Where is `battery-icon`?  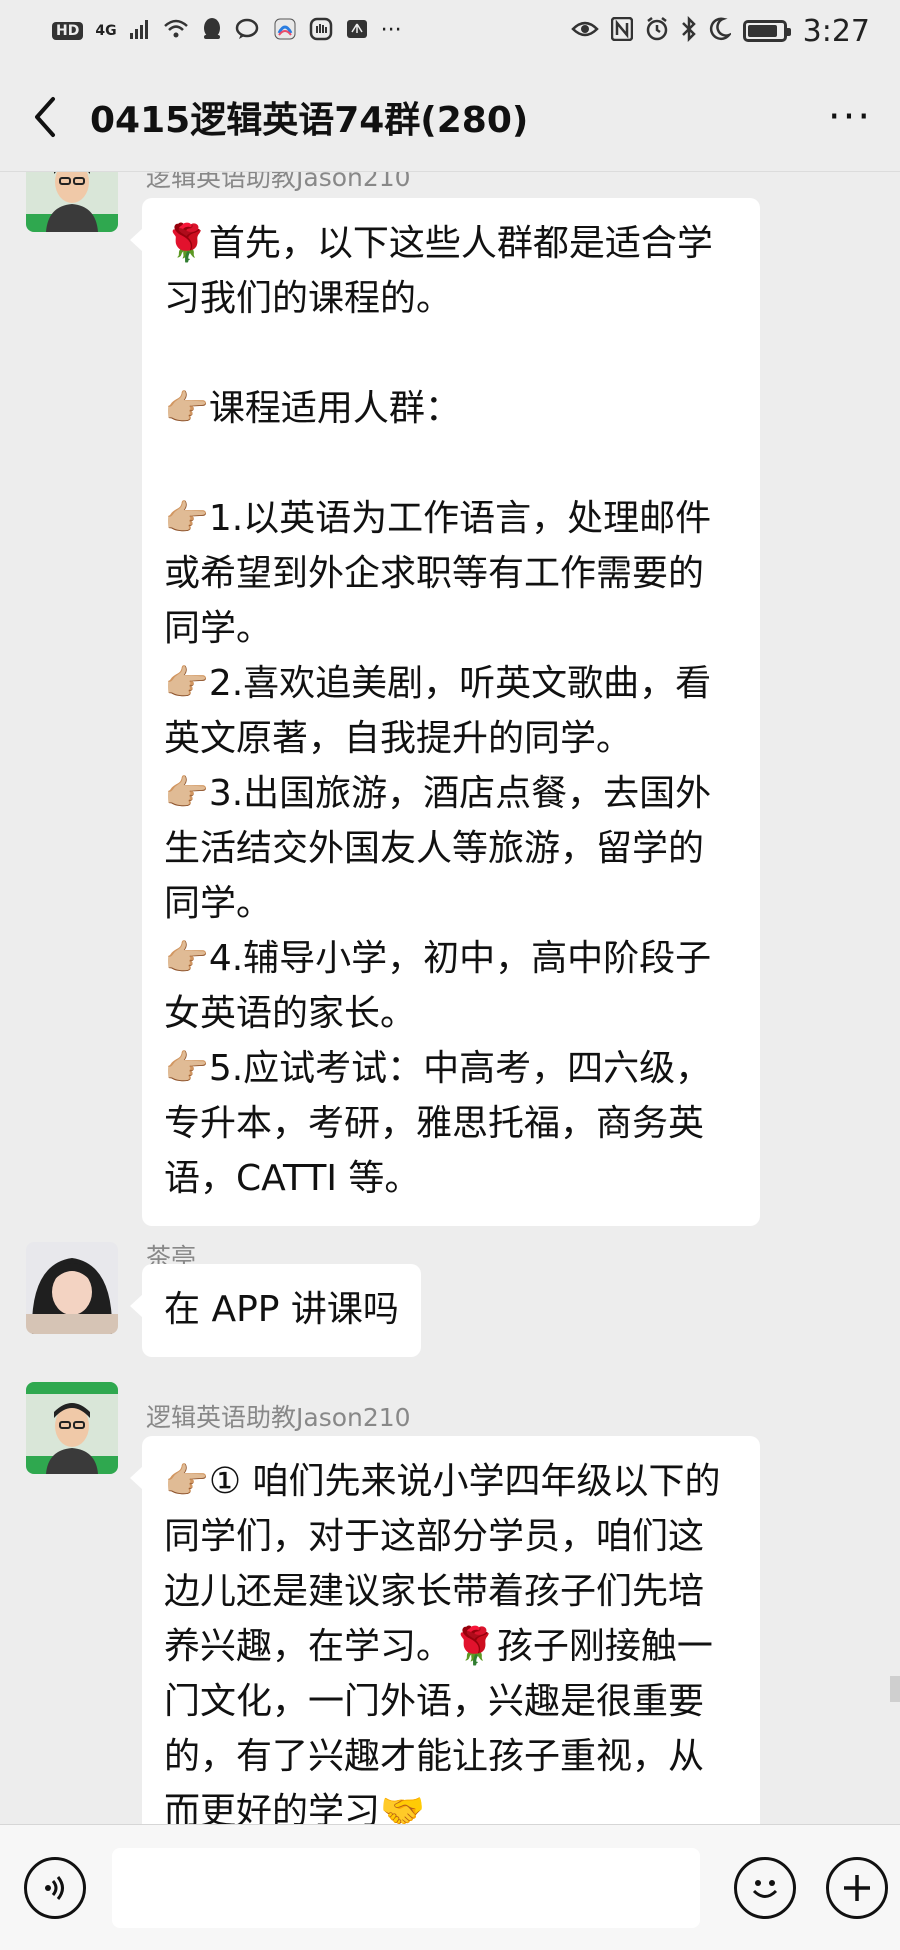
battery-icon is located at coordinates (766, 31).